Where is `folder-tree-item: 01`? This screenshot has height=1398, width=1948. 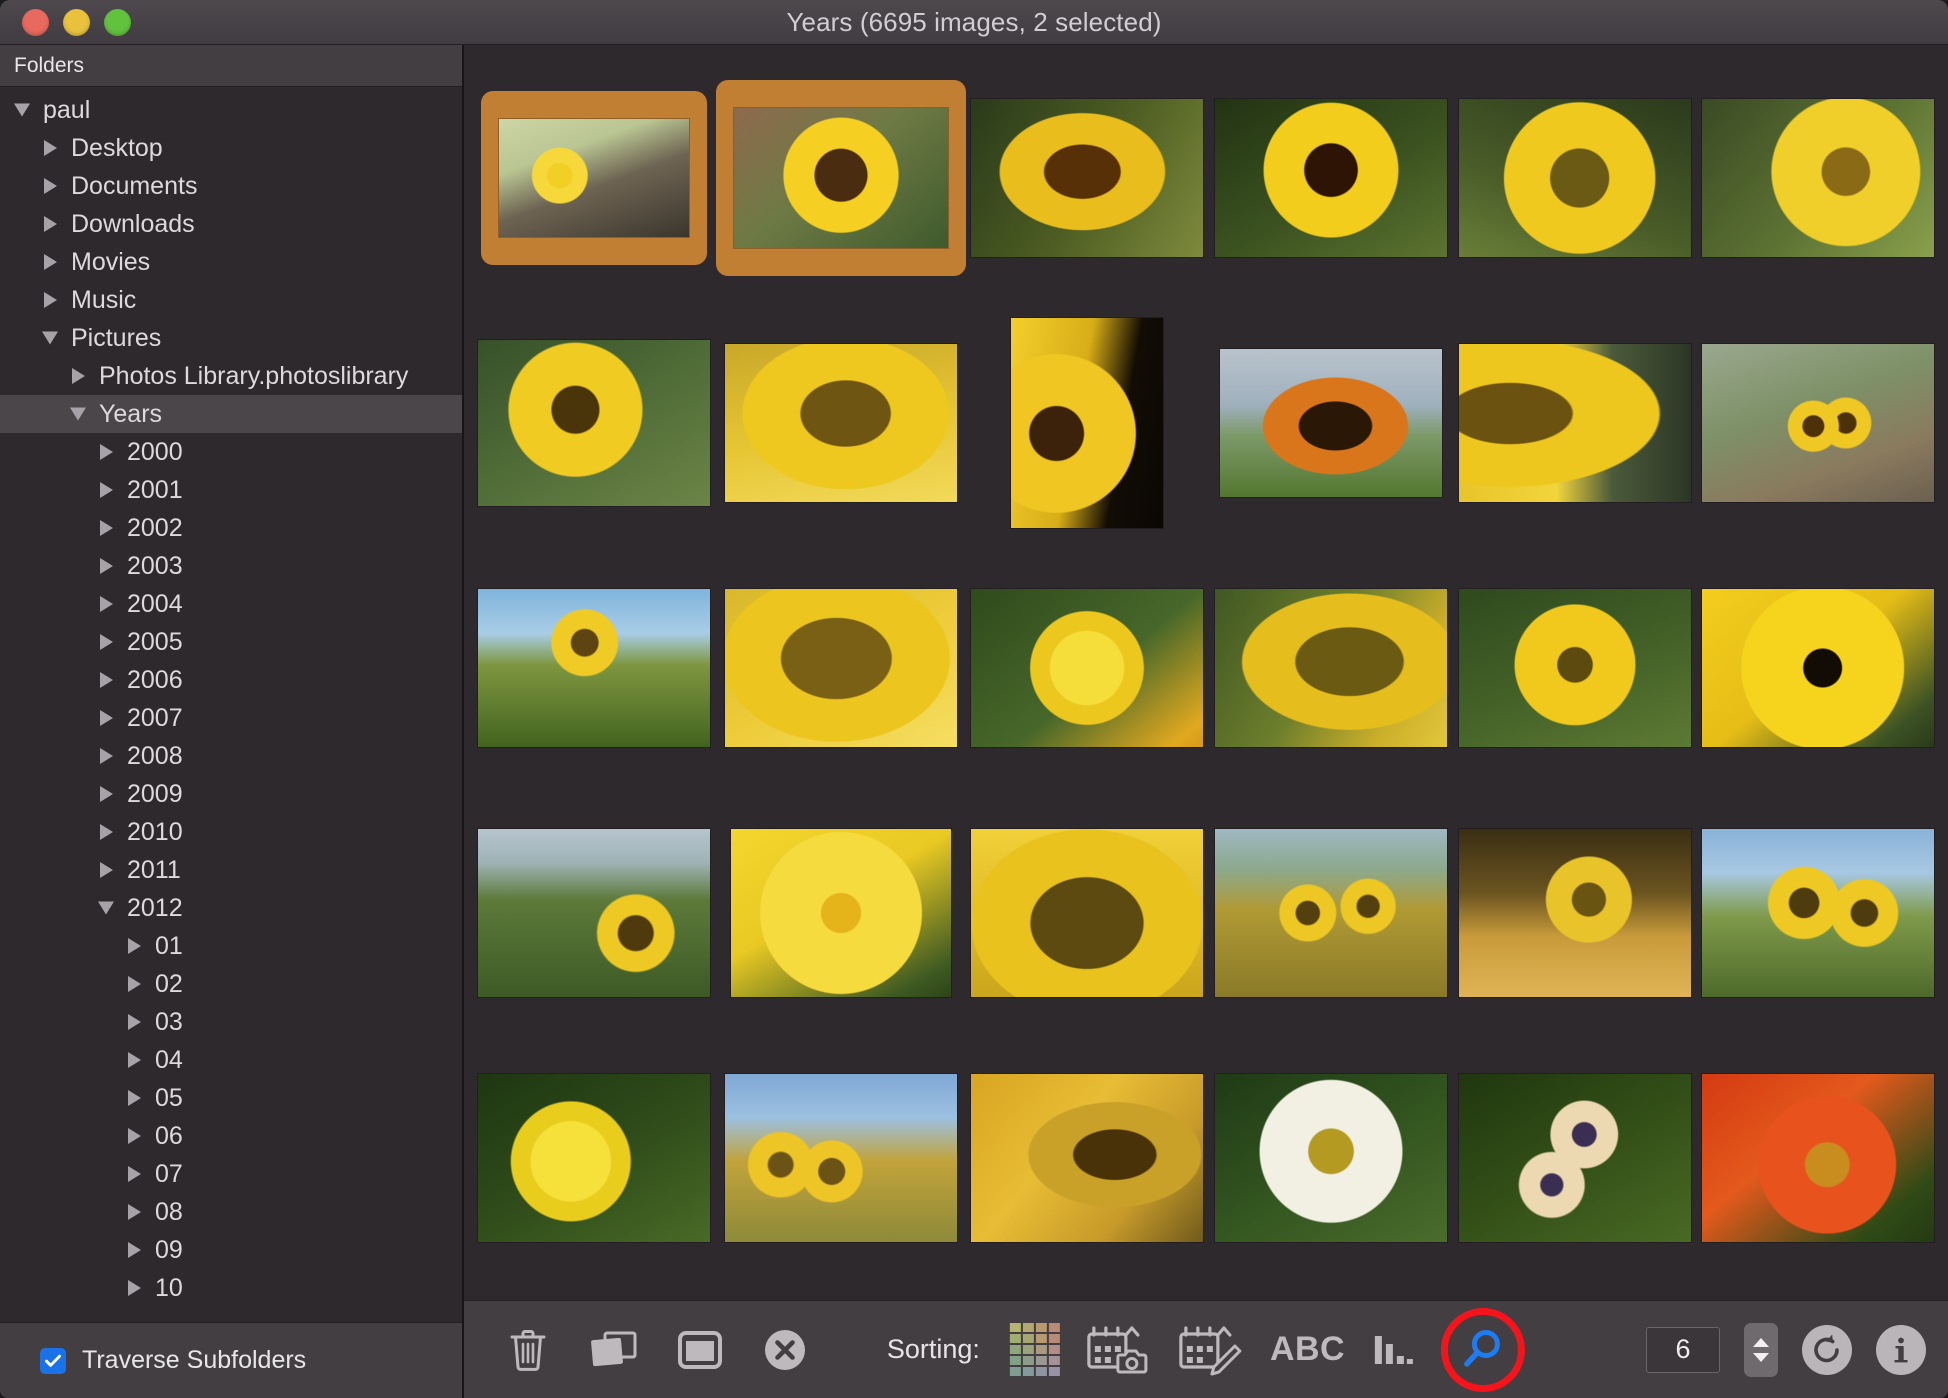 folder-tree-item: 01 is located at coordinates (231, 946).